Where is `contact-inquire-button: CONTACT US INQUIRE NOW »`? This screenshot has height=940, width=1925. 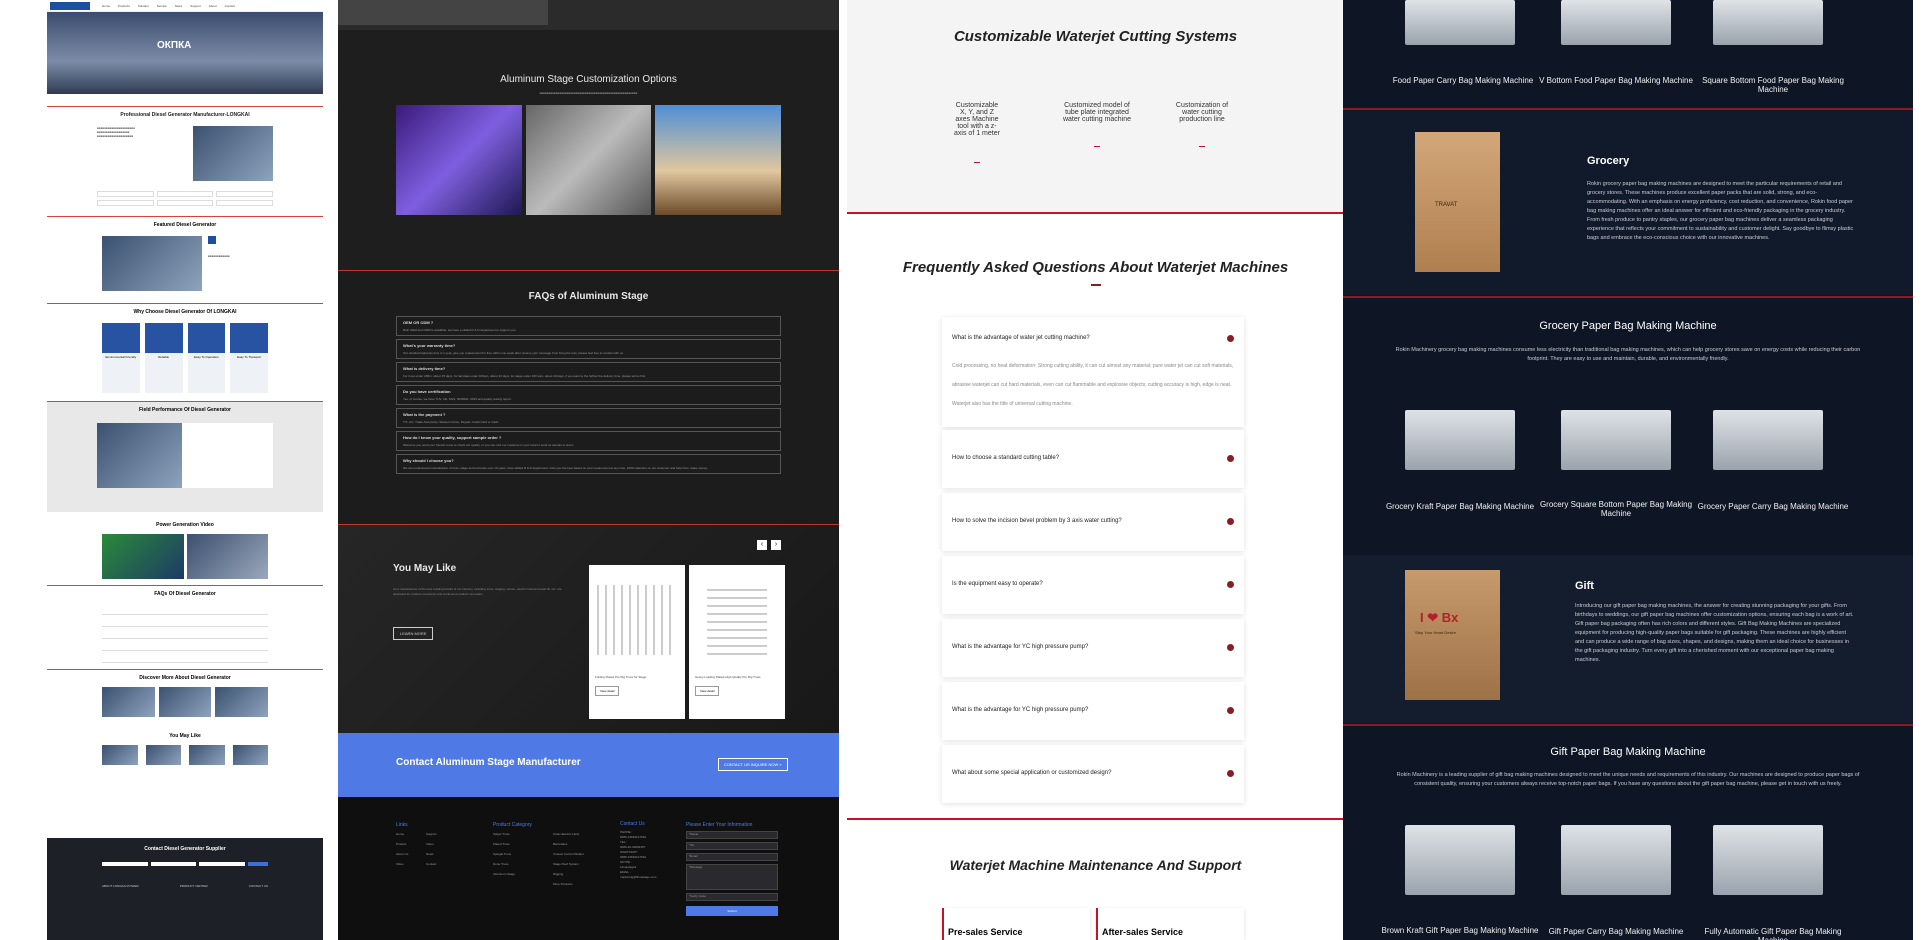
contact-inquire-button: CONTACT US INQUIRE NOW » is located at coordinates (753, 764).